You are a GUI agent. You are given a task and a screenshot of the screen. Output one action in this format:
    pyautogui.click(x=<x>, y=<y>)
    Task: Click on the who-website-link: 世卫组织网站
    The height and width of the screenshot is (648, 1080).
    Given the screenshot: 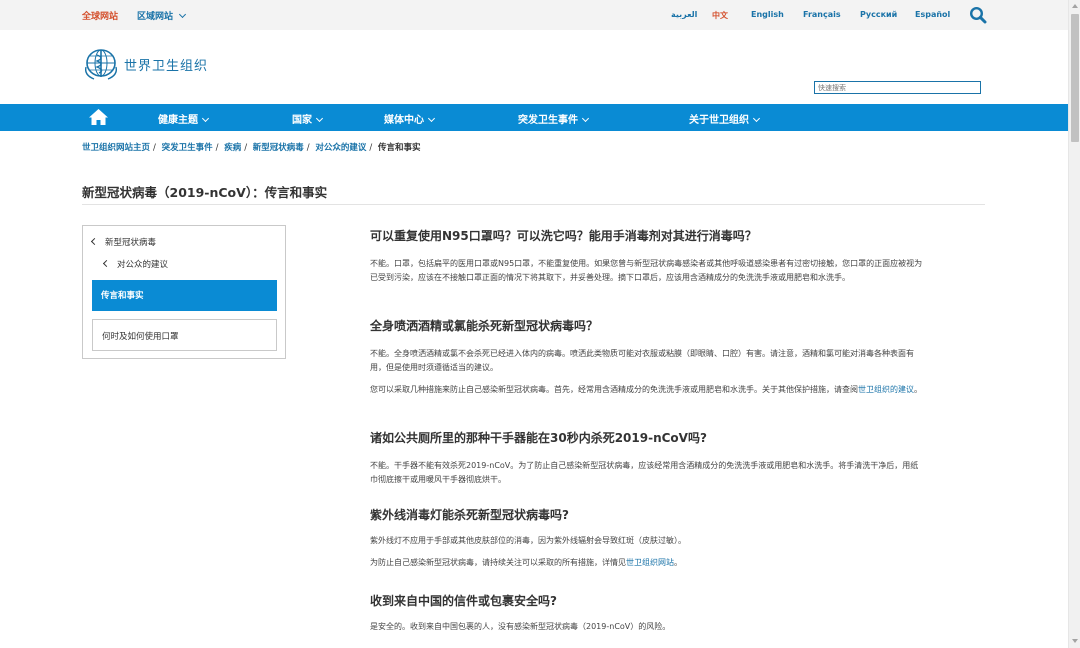 What is the action you would take?
    pyautogui.click(x=650, y=562)
    